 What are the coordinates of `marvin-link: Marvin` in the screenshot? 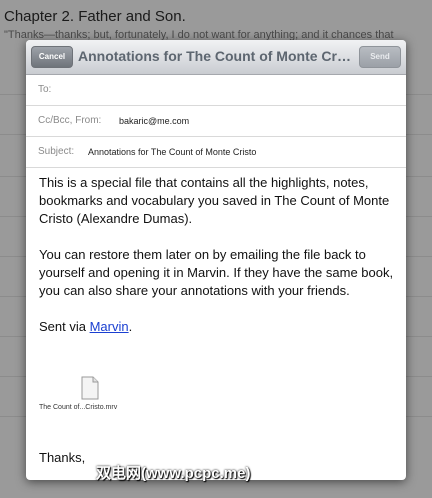 It's located at (109, 326).